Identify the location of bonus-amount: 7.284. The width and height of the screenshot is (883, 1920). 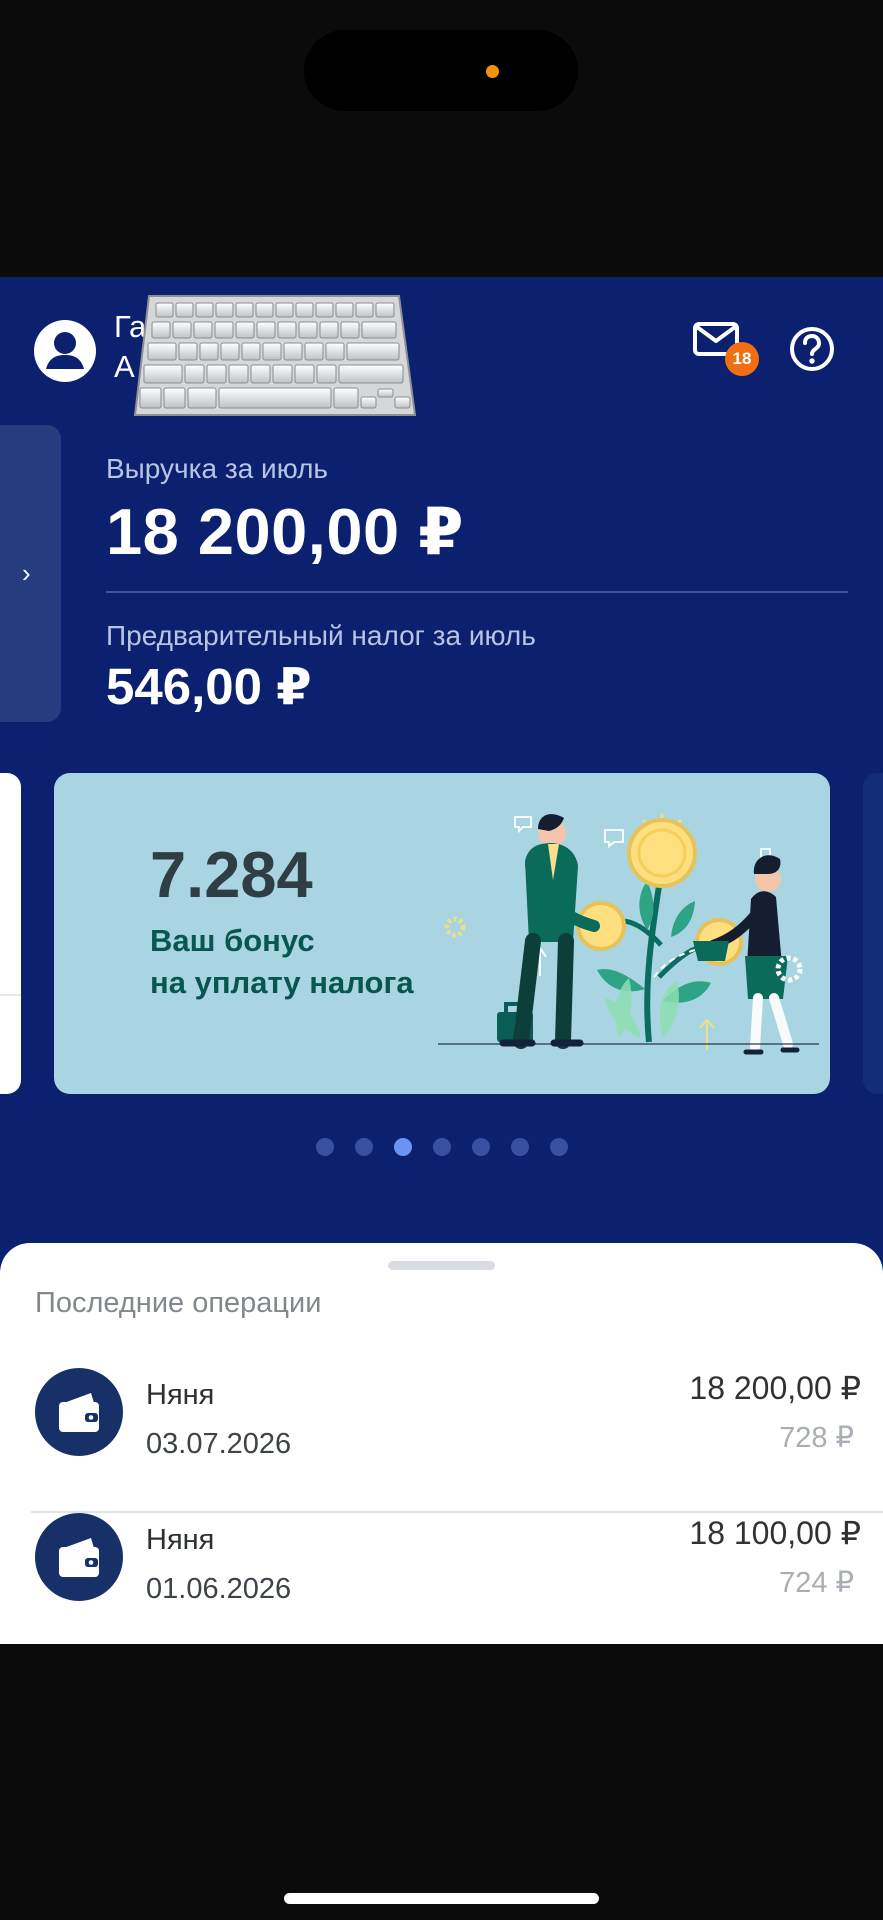
(231, 874).